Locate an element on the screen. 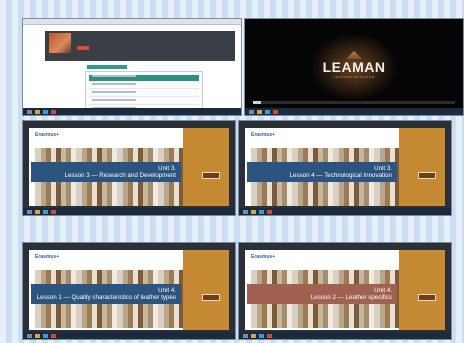 This screenshot has width=464, height=343. course-header is located at coordinates (140, 46).